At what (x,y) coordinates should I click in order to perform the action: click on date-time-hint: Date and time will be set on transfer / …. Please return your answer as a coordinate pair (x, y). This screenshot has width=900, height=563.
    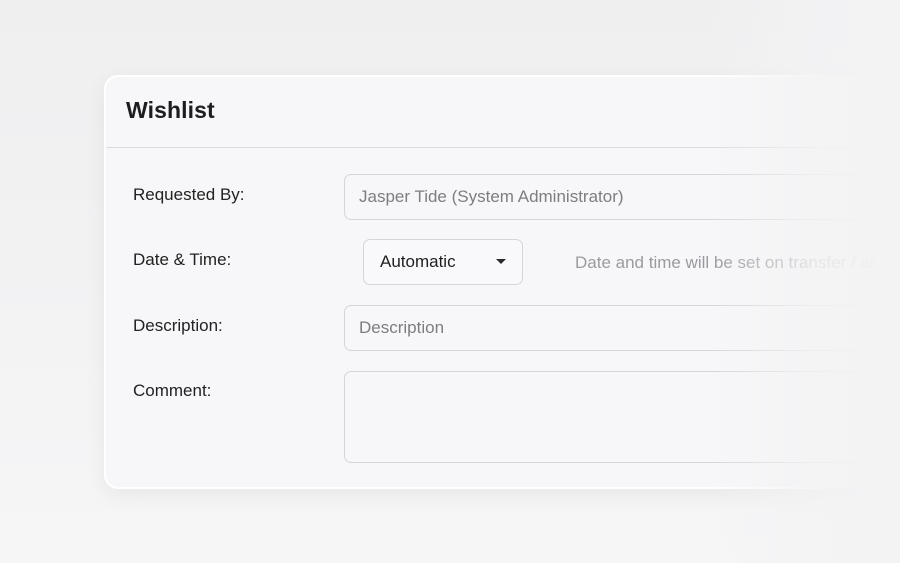
    Looking at the image, I should click on (725, 262).